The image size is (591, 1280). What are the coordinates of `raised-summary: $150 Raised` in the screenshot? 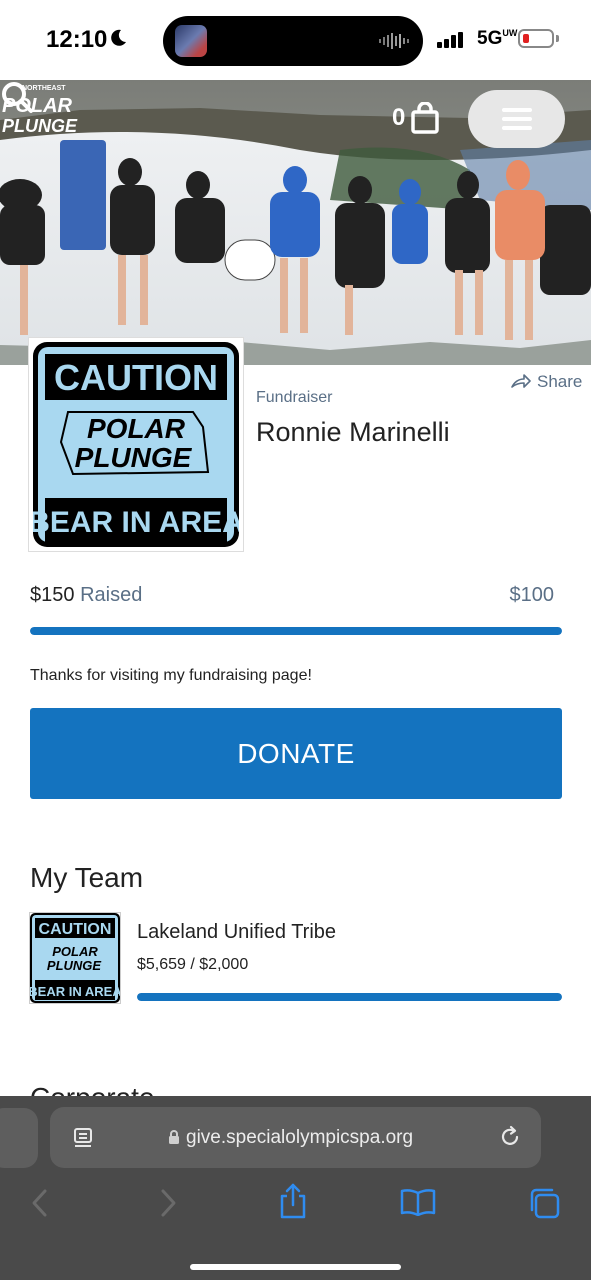 It's located at (86, 595).